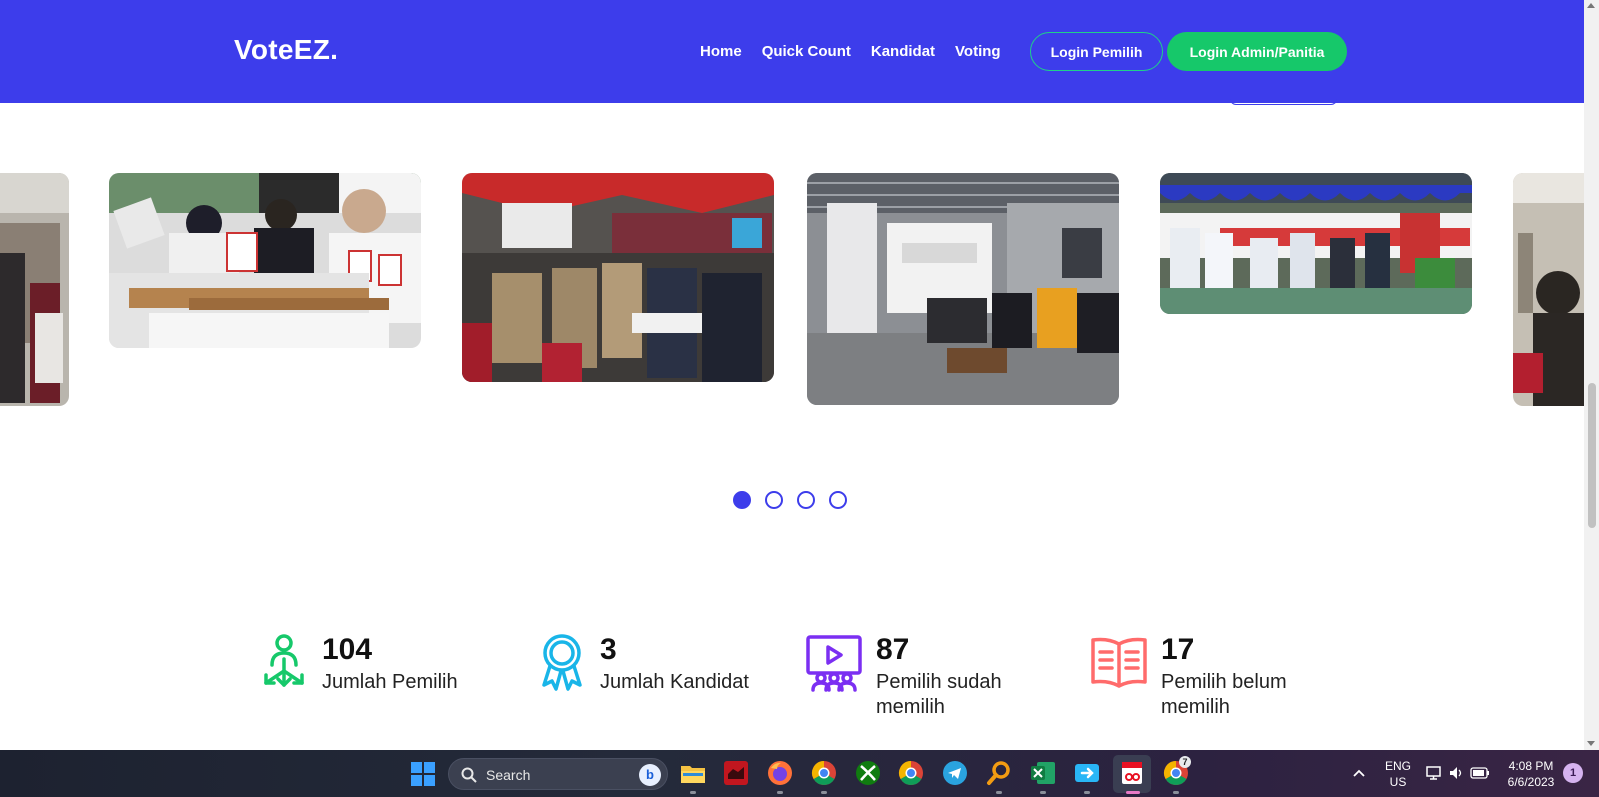 This screenshot has width=1599, height=797. I want to click on stat-label: Jumlah Kandidat, so click(674, 682).